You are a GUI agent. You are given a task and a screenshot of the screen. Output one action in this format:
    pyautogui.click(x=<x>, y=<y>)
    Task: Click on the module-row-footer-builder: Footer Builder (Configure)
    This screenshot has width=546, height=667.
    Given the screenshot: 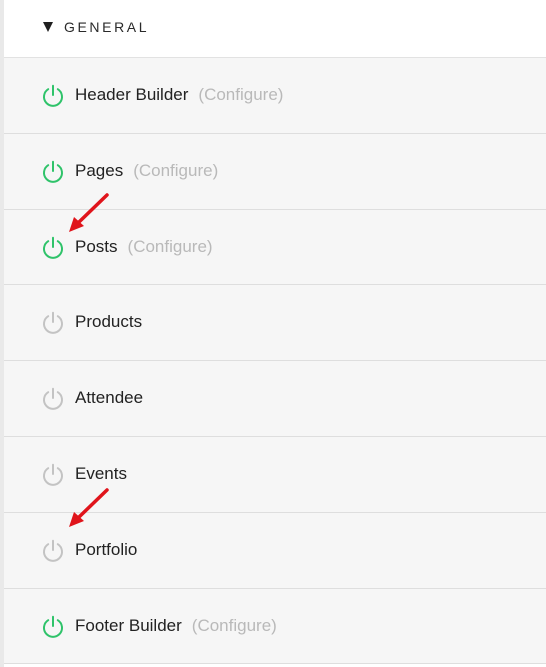 What is the action you would take?
    pyautogui.click(x=275, y=626)
    